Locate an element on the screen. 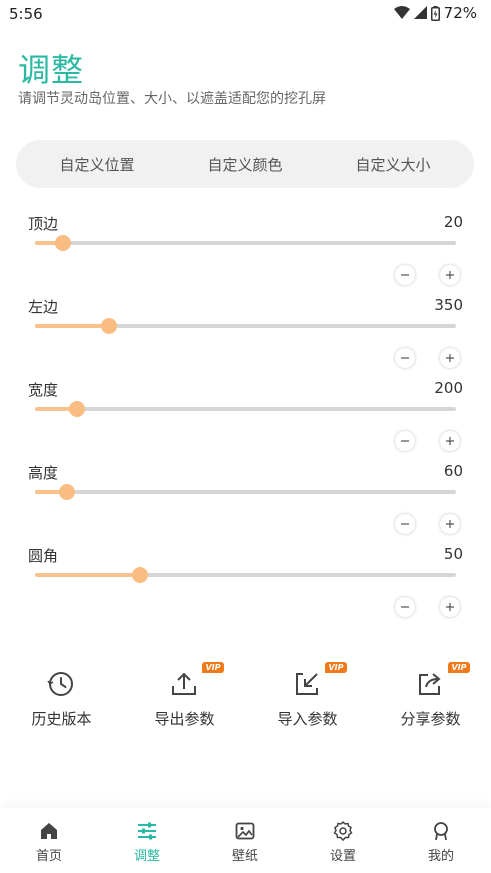 This screenshot has height=873, width=491. action-label: 导入参数 is located at coordinates (307, 719).